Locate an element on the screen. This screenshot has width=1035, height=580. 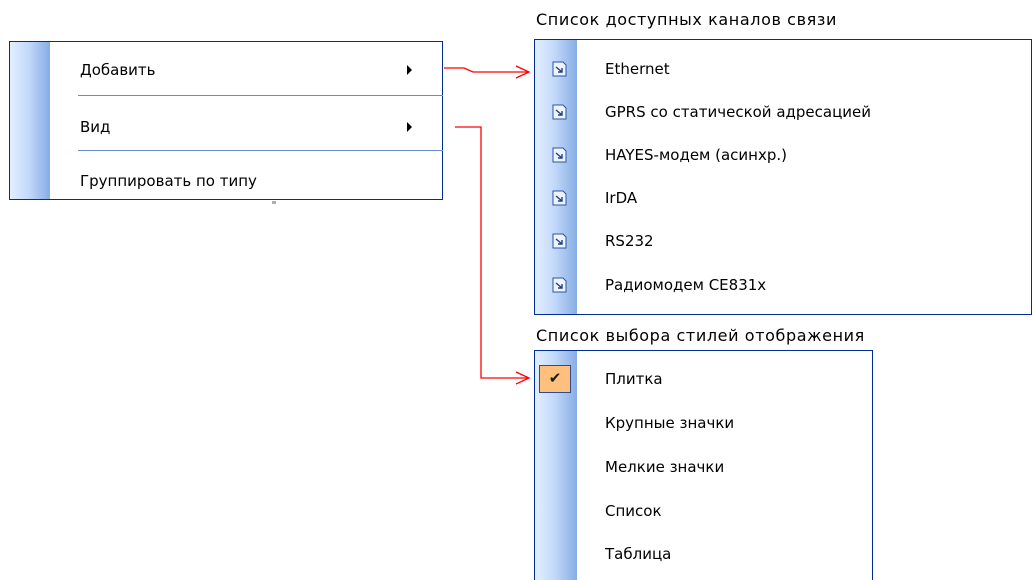
menu-item-group-by-type: Группировать по типу is located at coordinates (226, 181).